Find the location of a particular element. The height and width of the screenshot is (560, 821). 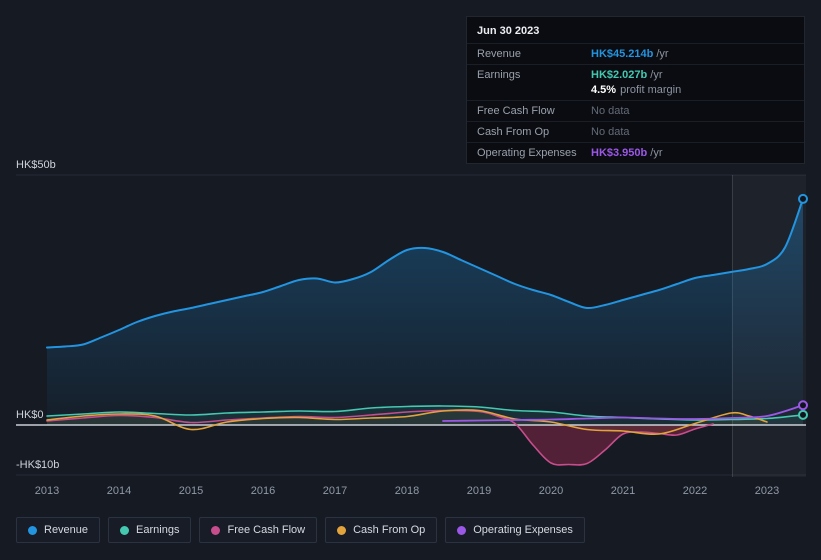

legend-item-free-cash-flow: Free Cash Flow is located at coordinates (258, 530).